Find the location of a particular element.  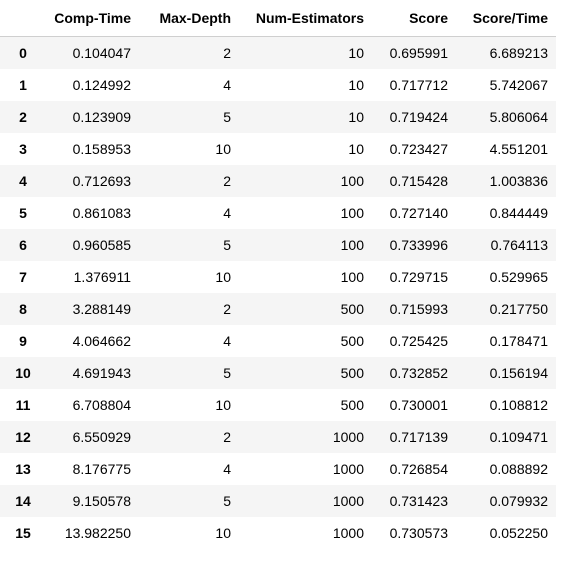

score-per-time-cell: 0.217750 is located at coordinates (518, 309).